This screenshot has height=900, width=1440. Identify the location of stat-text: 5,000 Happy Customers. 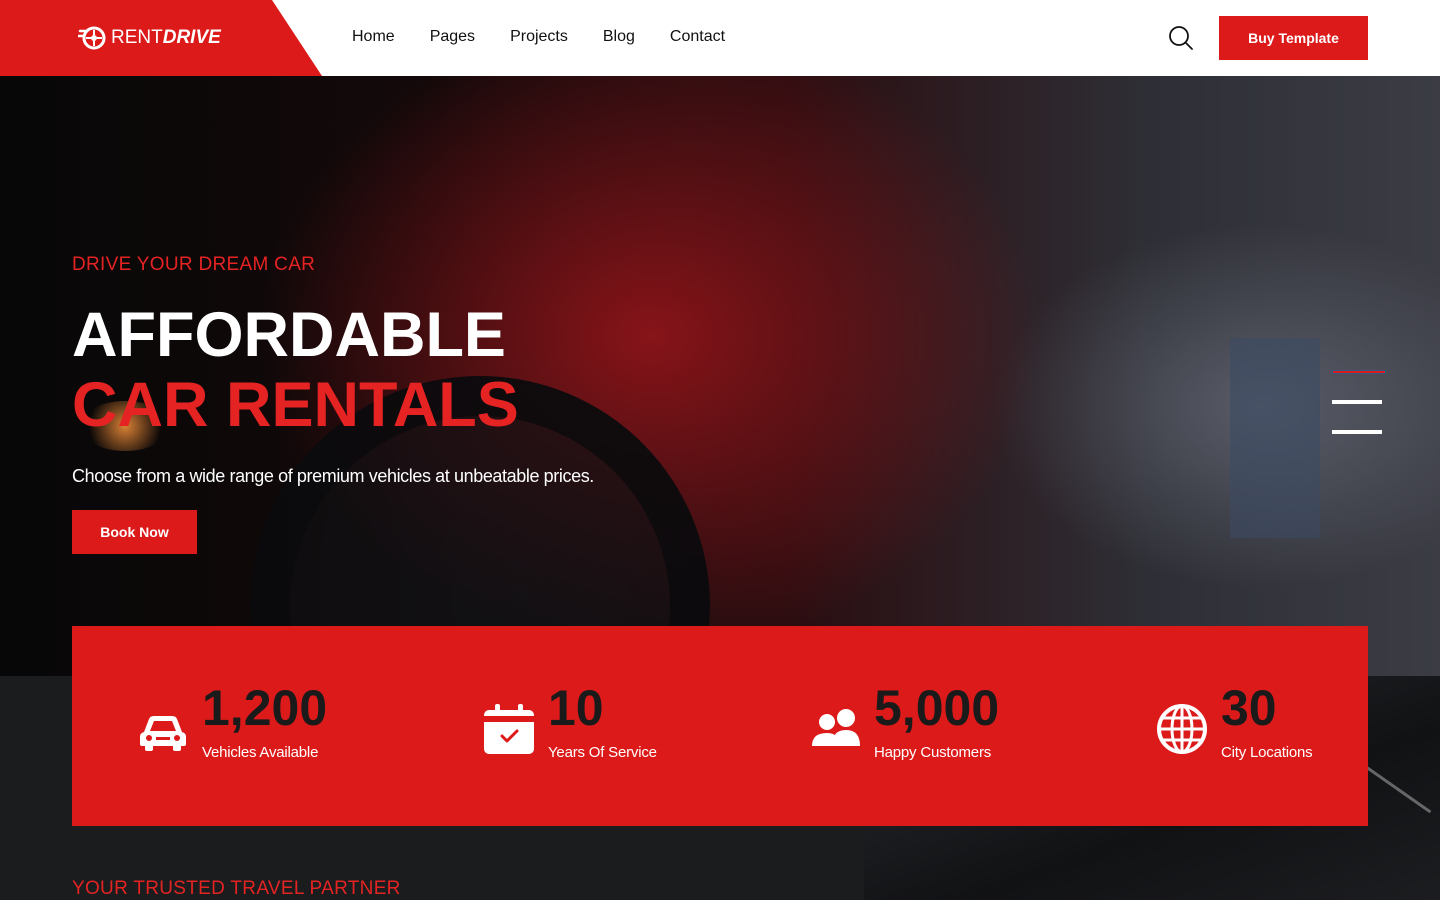
(936, 720).